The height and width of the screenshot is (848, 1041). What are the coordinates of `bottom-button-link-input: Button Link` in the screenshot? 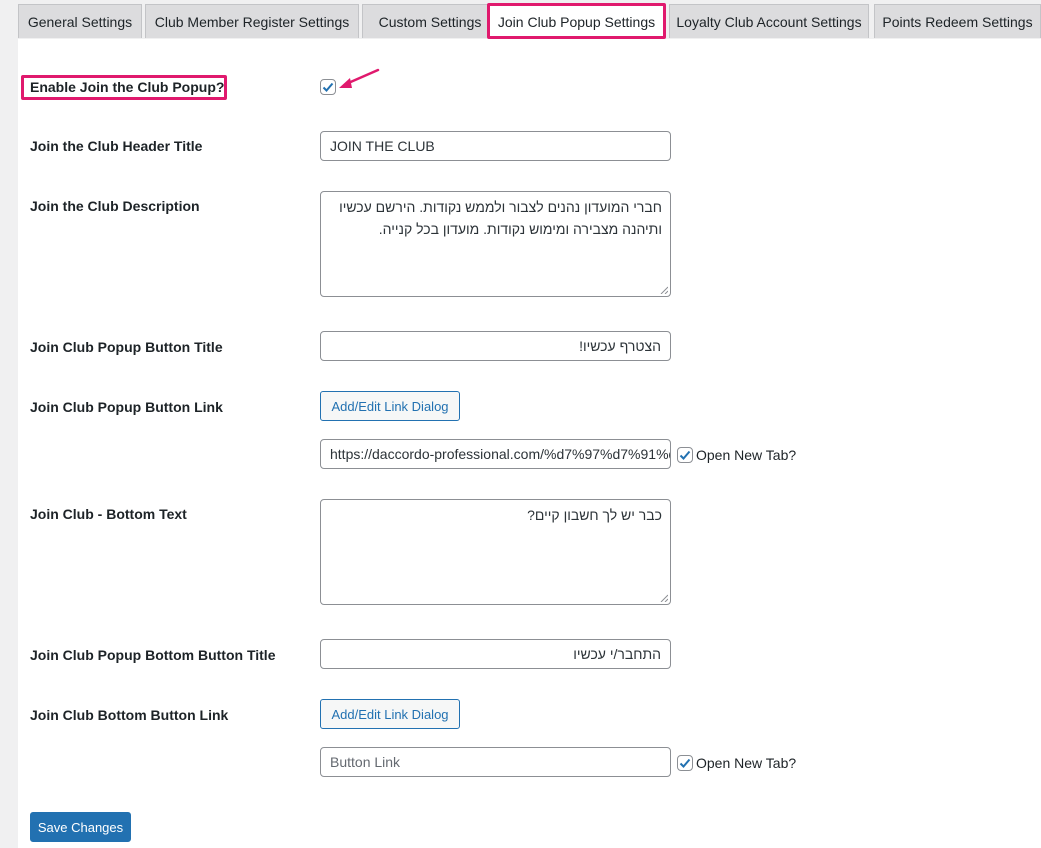 It's located at (495, 762).